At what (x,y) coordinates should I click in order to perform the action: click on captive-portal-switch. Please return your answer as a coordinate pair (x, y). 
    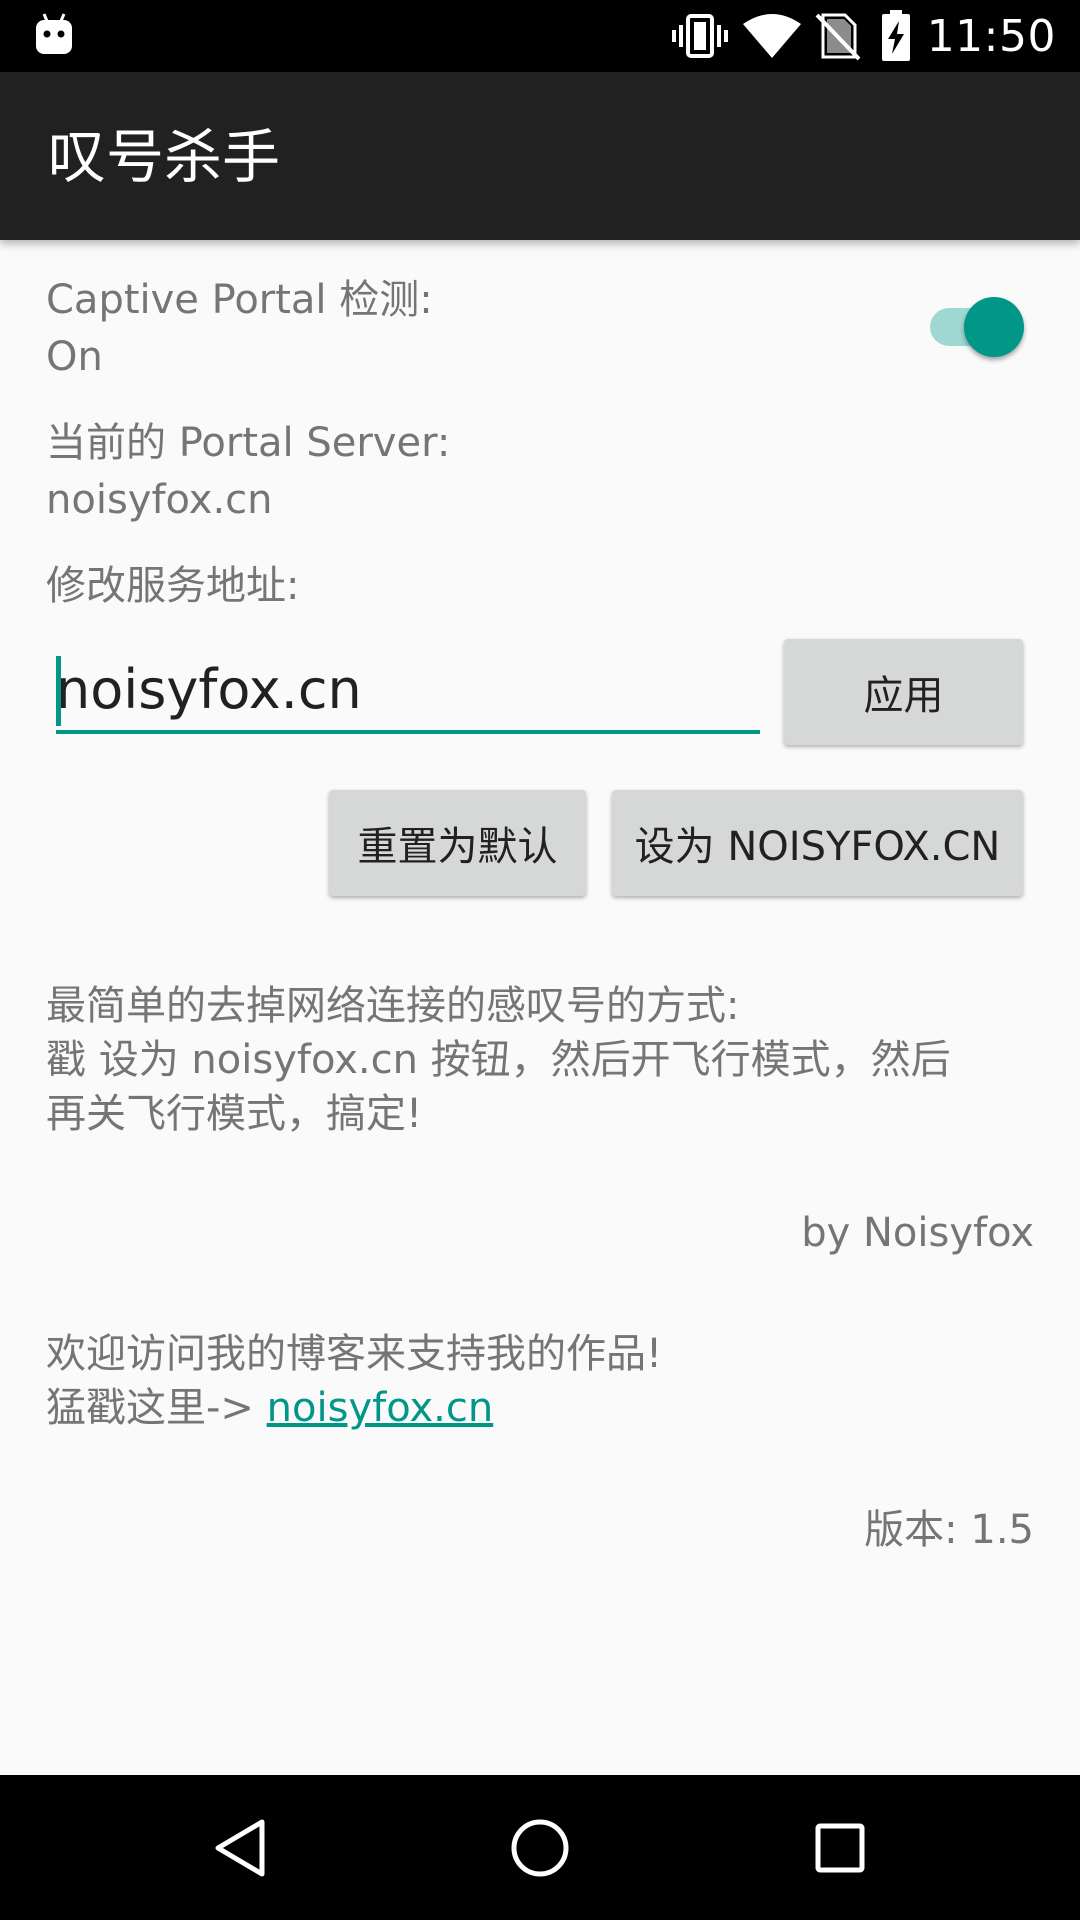
    Looking at the image, I should click on (978, 327).